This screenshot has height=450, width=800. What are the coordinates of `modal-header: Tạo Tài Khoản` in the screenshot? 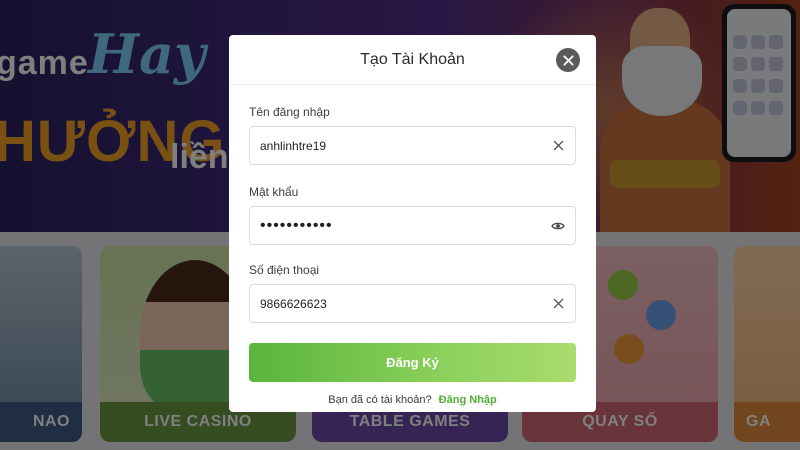 It's located at (412, 60).